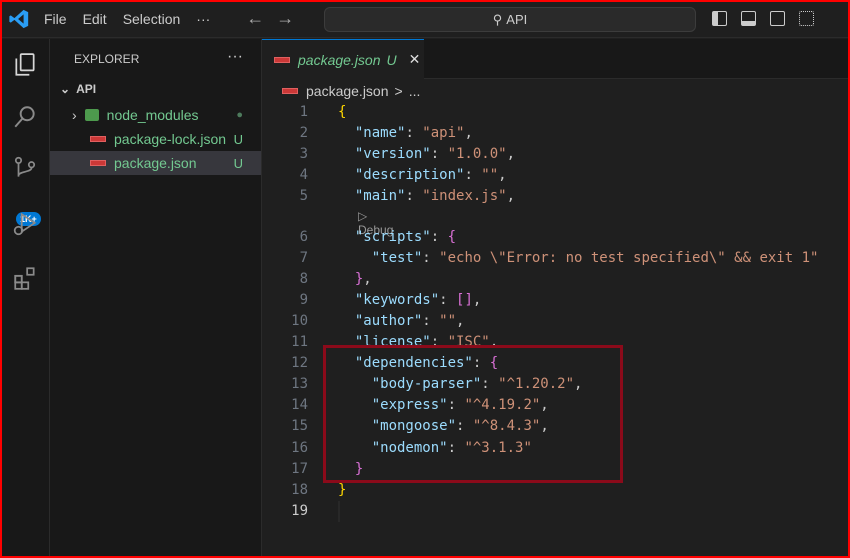 This screenshot has height=558, width=850. What do you see at coordinates (91, 115) in the screenshot?
I see `node-folder-icon` at bounding box center [91, 115].